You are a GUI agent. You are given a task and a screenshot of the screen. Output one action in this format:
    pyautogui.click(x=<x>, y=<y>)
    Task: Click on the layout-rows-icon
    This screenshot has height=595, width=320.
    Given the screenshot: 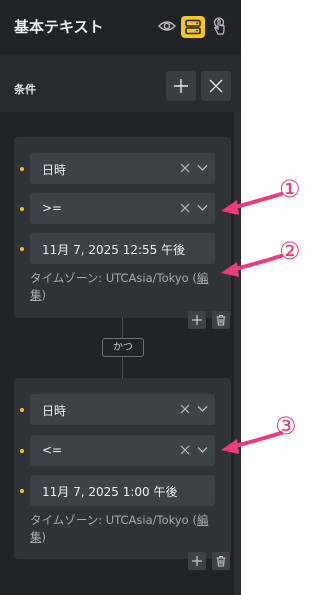 What is the action you would take?
    pyautogui.click(x=193, y=27)
    